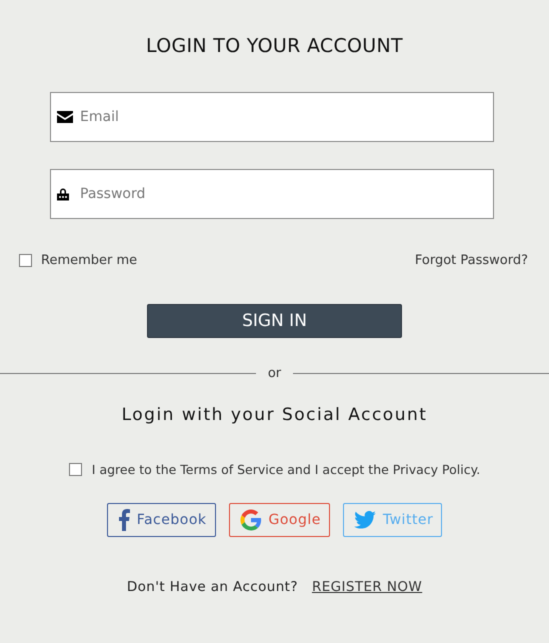  What do you see at coordinates (272, 194) in the screenshot?
I see `input-field: Password` at bounding box center [272, 194].